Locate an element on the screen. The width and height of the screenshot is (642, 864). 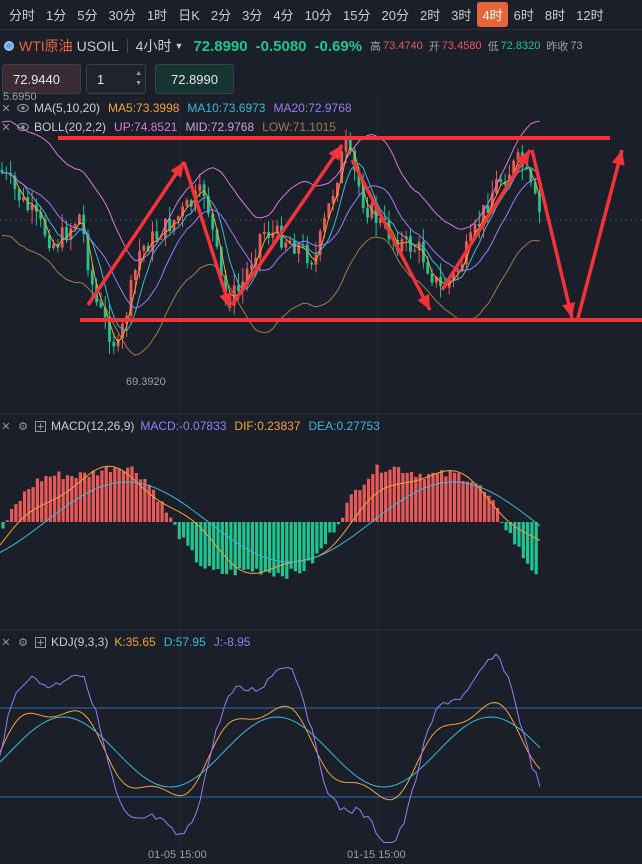
kdj-legend: ✕ ⚙ KDJ(9,3,3) K:35.65 D:57.95 J:-8.95 is located at coordinates (125, 642).